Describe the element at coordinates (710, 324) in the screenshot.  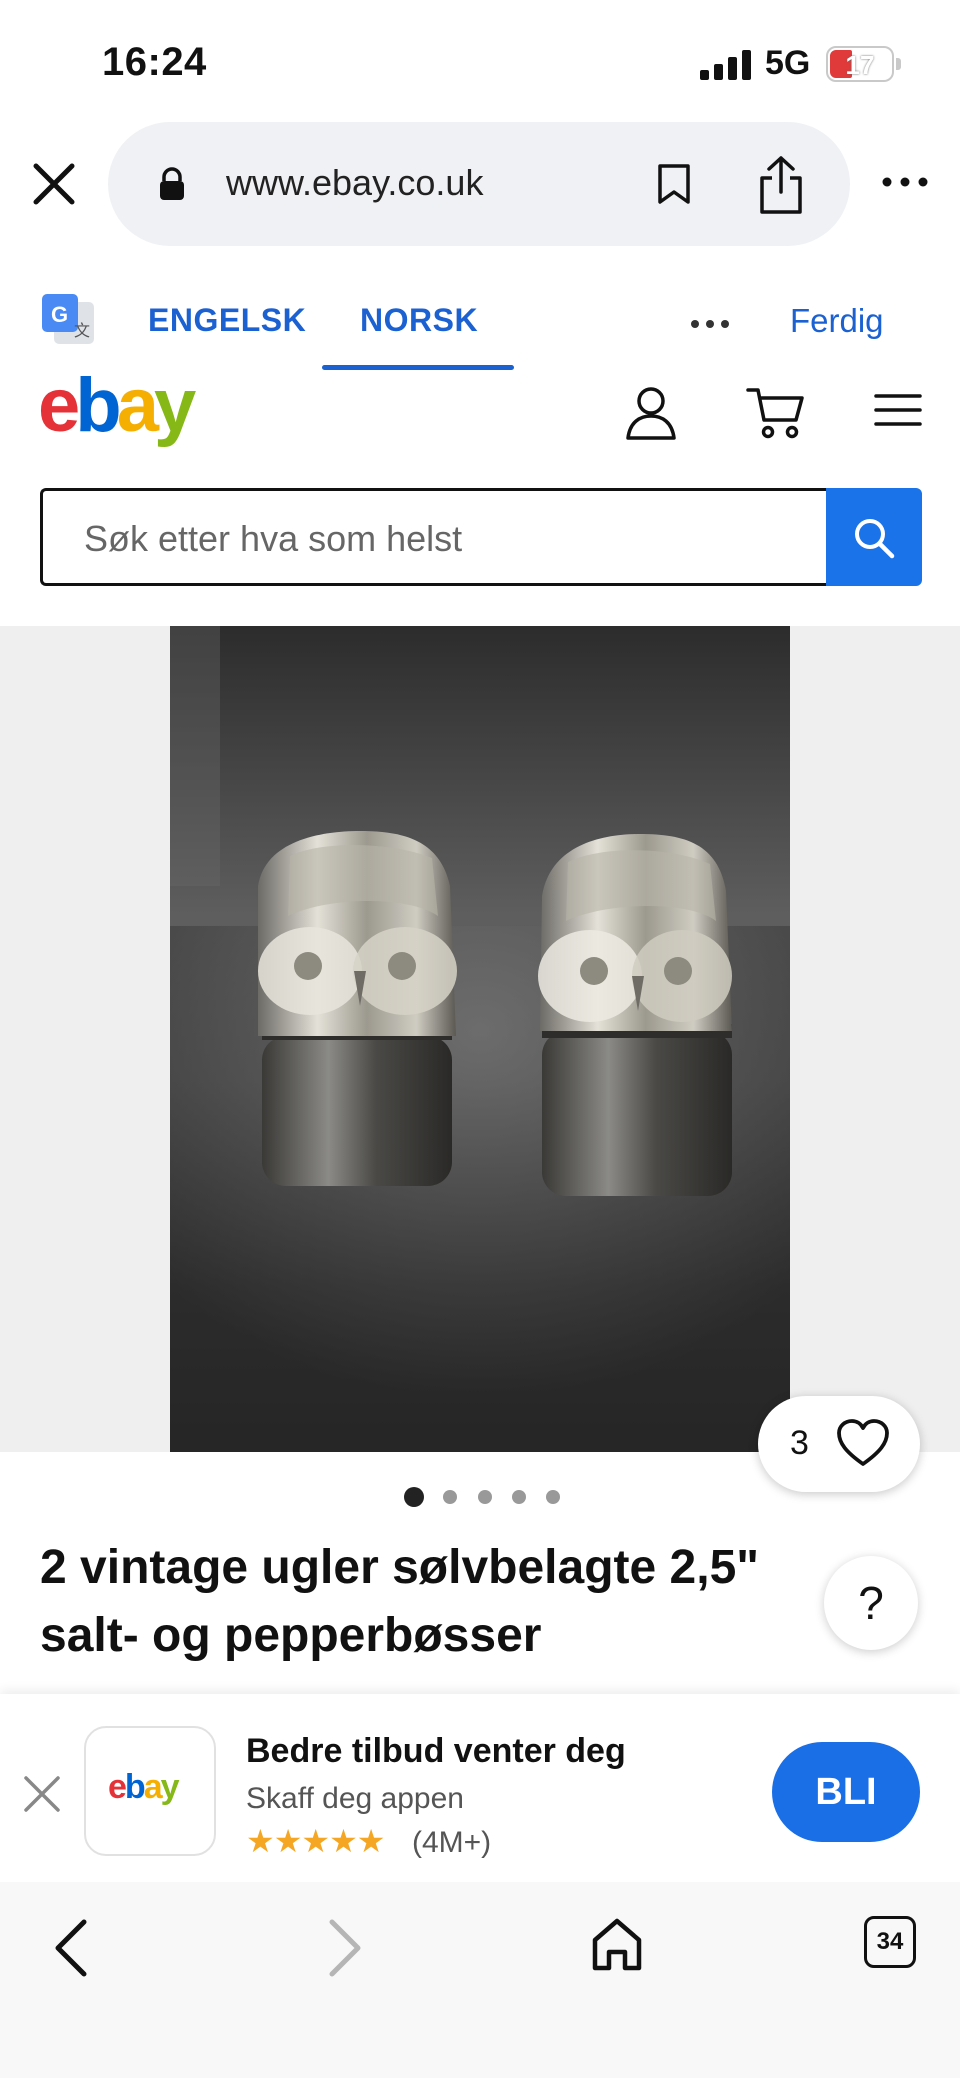
I see `translate-more-icon` at that location.